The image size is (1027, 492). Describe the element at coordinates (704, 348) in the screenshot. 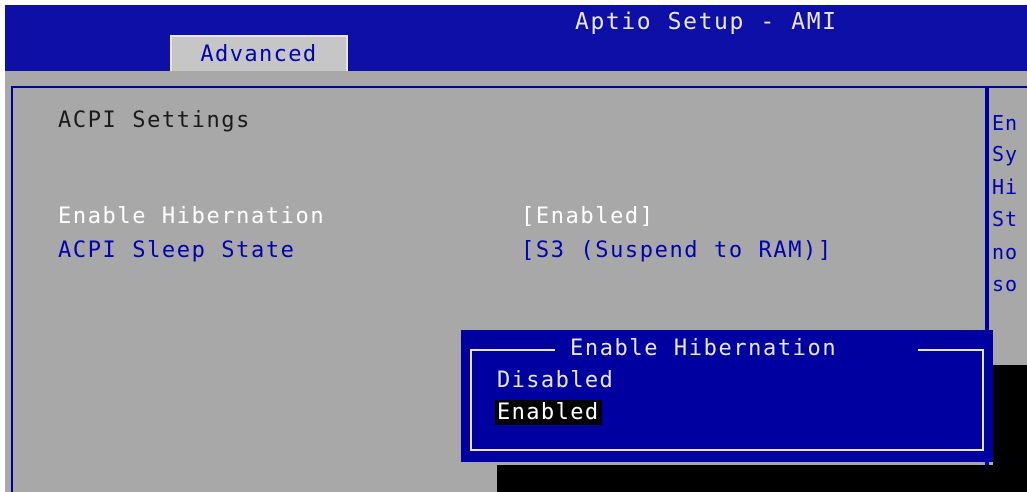

I see `popup-title: Enable Hibernation` at that location.